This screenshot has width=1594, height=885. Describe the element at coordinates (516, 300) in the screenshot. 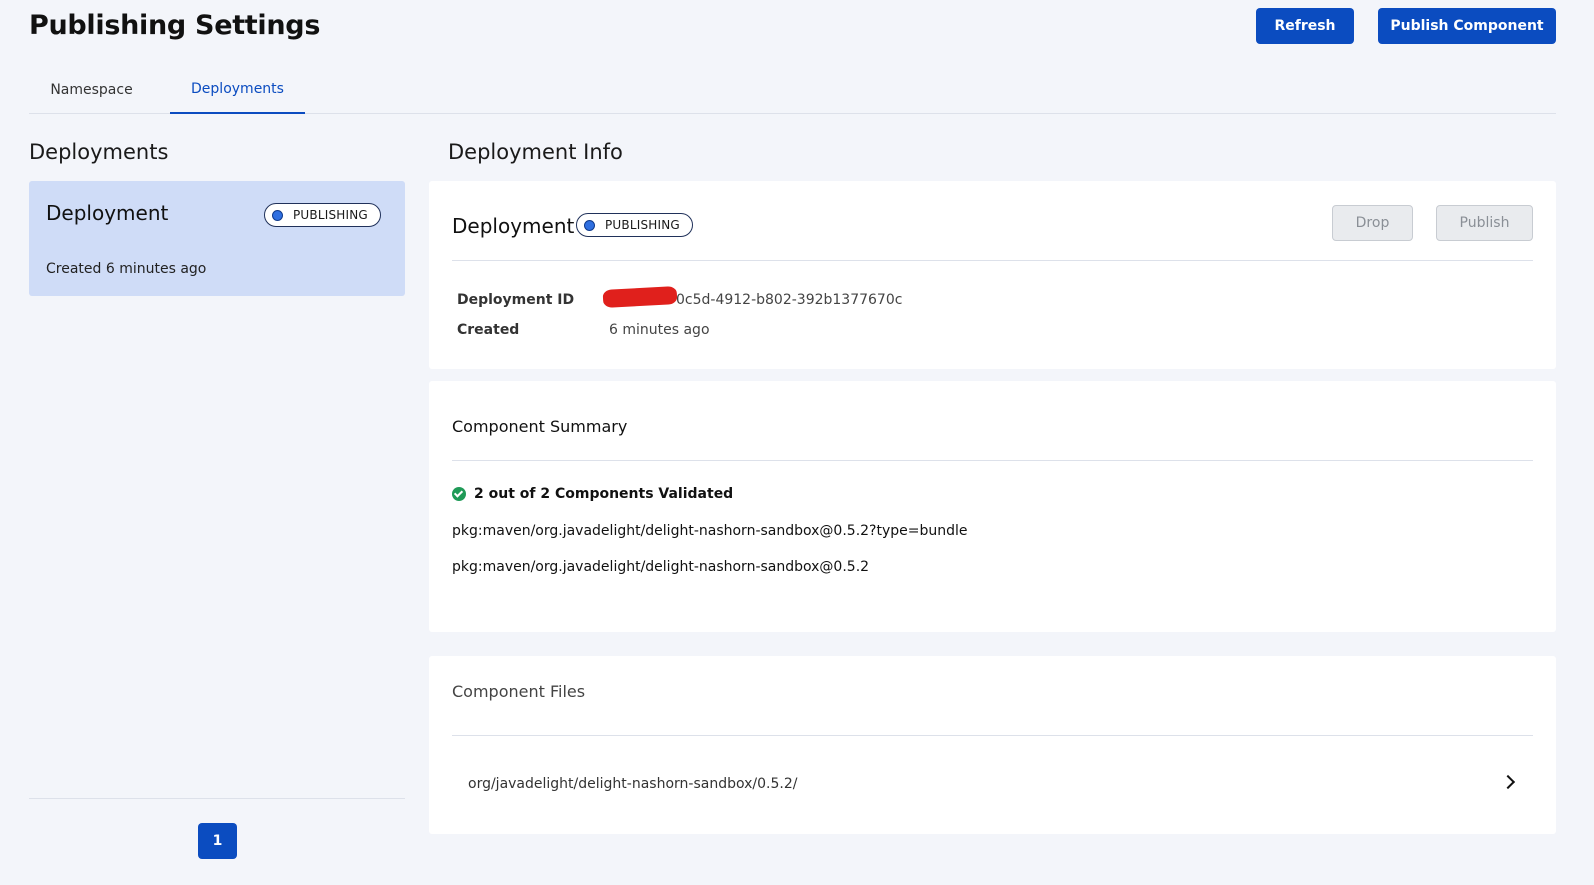

I see `deployment-id-label: Deployment ID` at that location.